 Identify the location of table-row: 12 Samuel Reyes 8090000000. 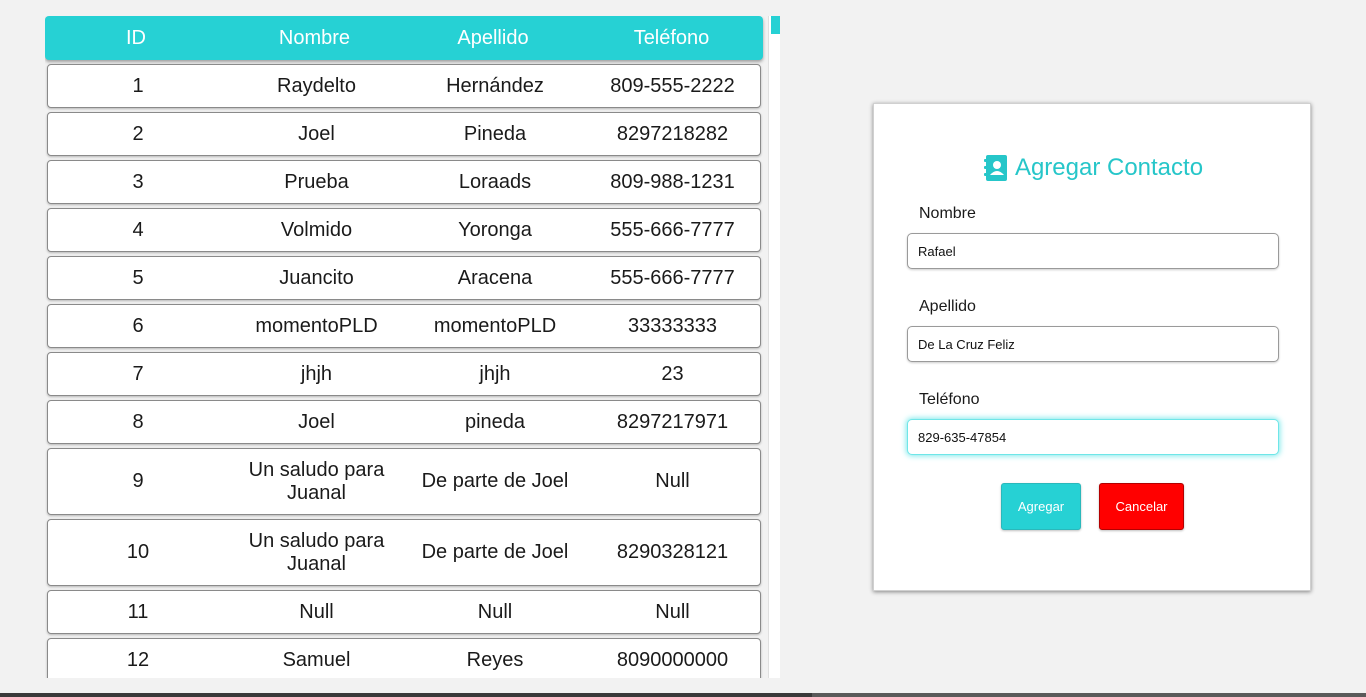
(404, 658).